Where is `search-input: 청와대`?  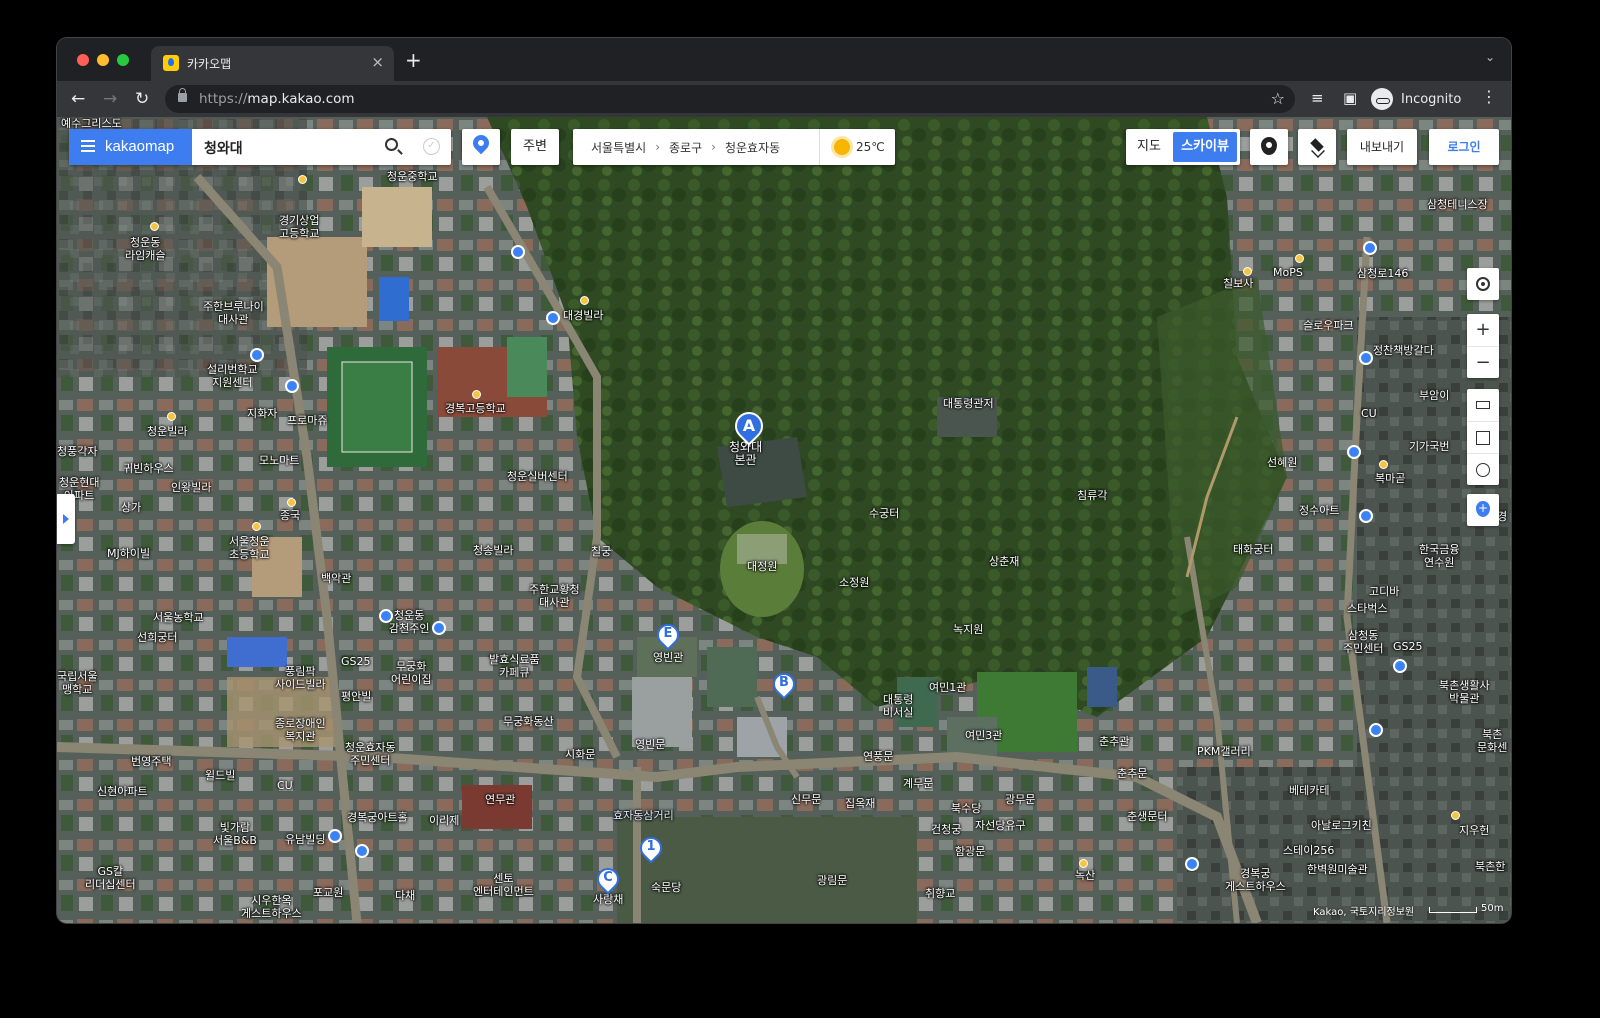 search-input: 청와대 is located at coordinates (223, 148).